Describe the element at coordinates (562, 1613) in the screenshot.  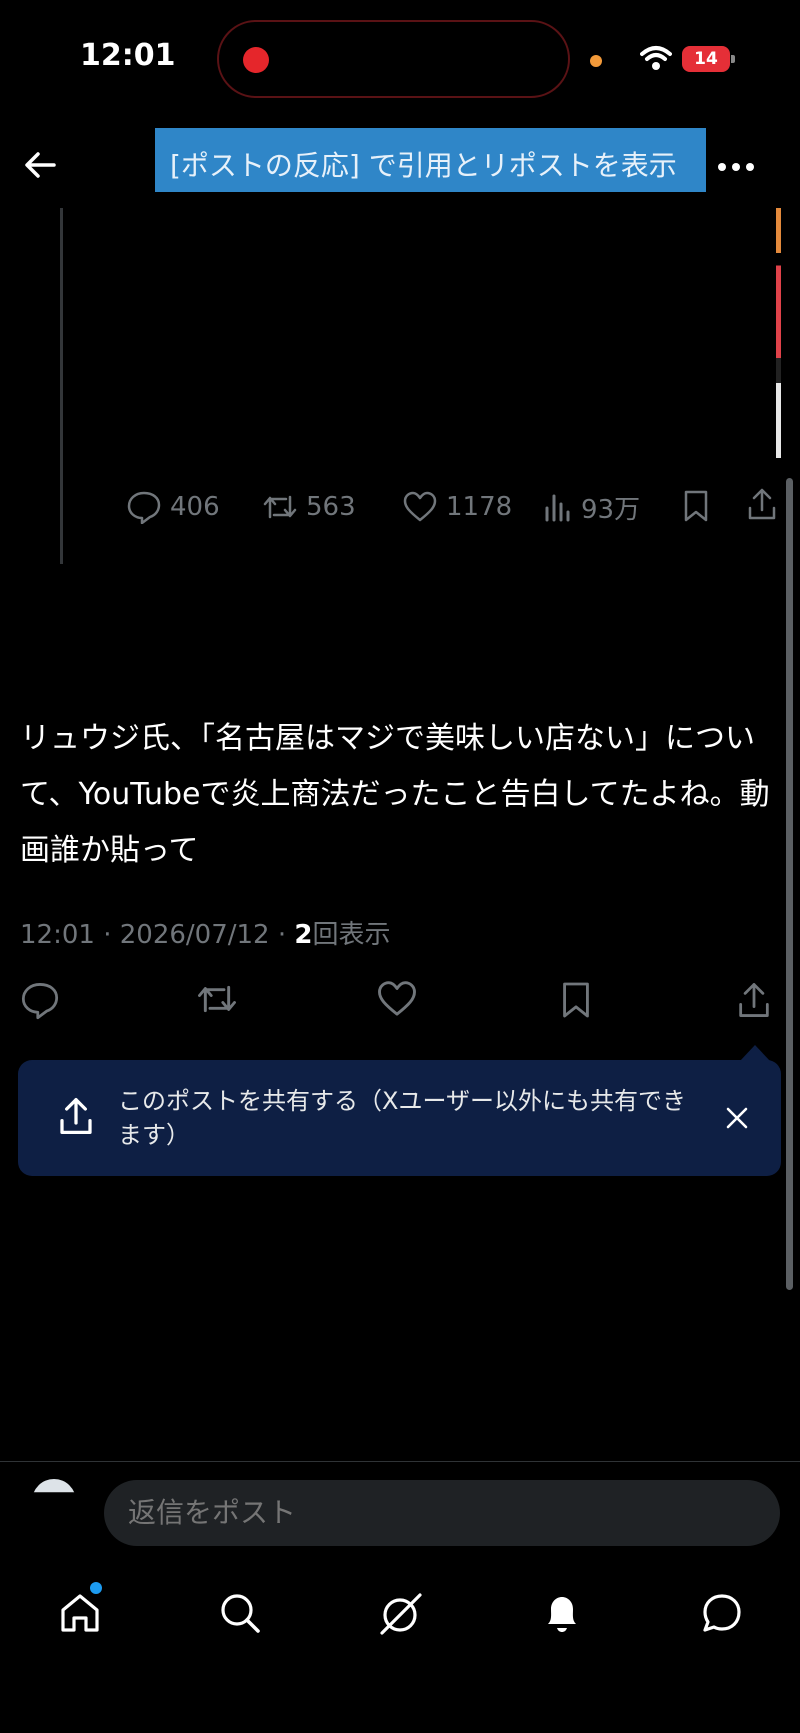
I see `notifications-bell-icon` at that location.